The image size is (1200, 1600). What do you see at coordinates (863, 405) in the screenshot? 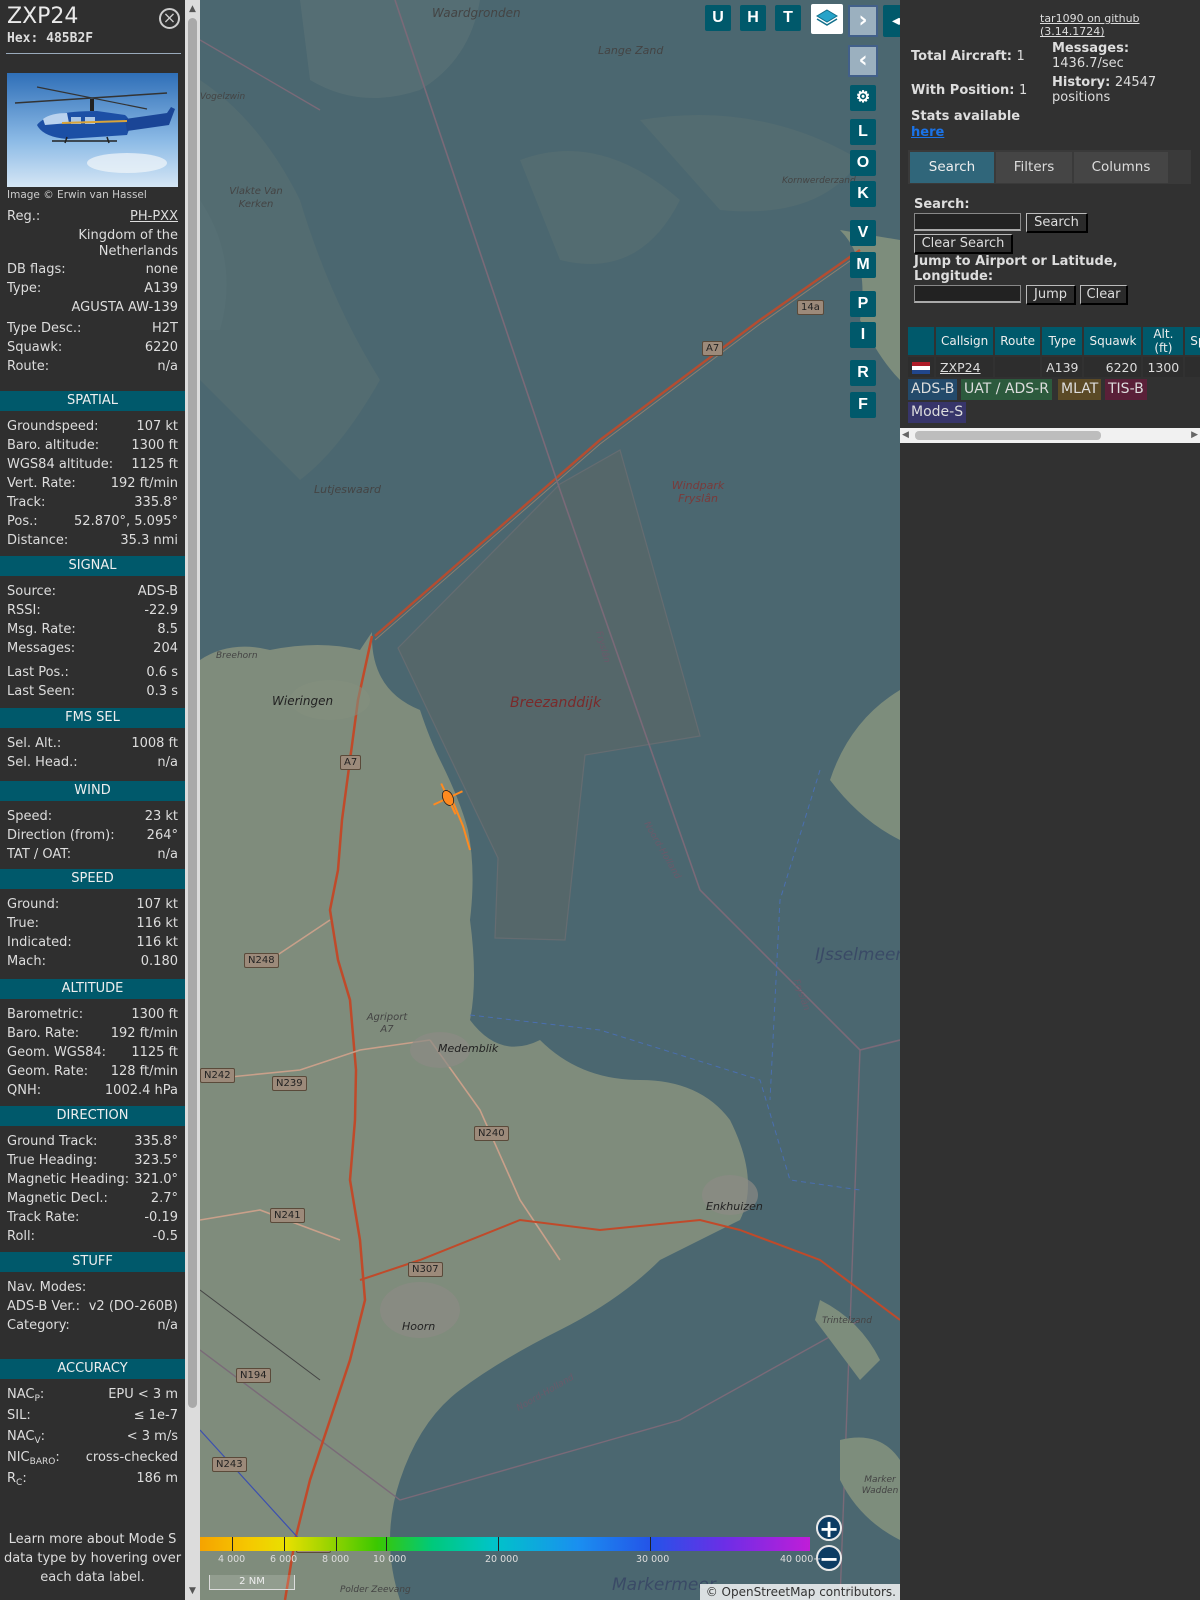
I see `map-toggle-button-f: F` at bounding box center [863, 405].